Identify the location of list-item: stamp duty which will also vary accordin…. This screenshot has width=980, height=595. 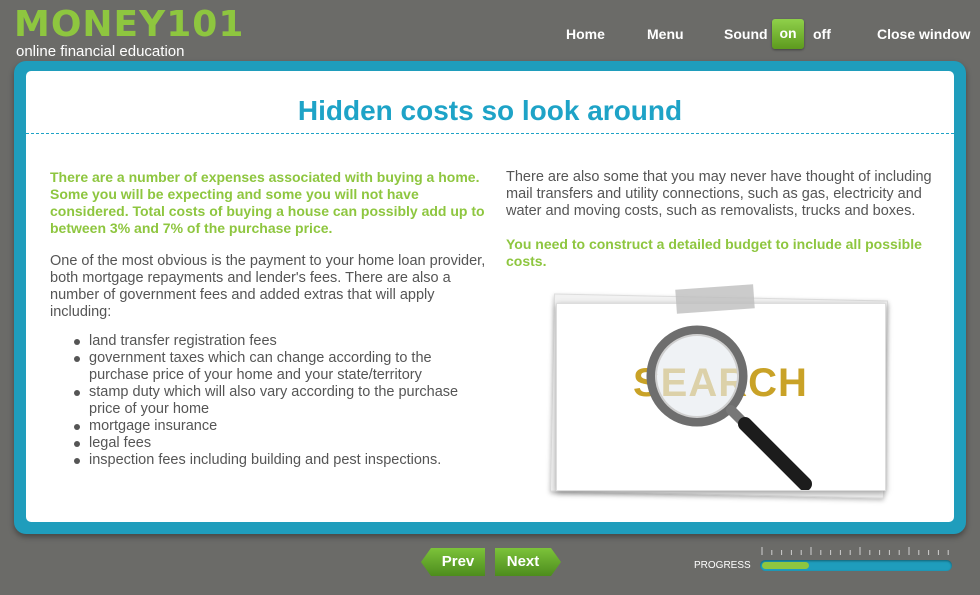
(280, 401).